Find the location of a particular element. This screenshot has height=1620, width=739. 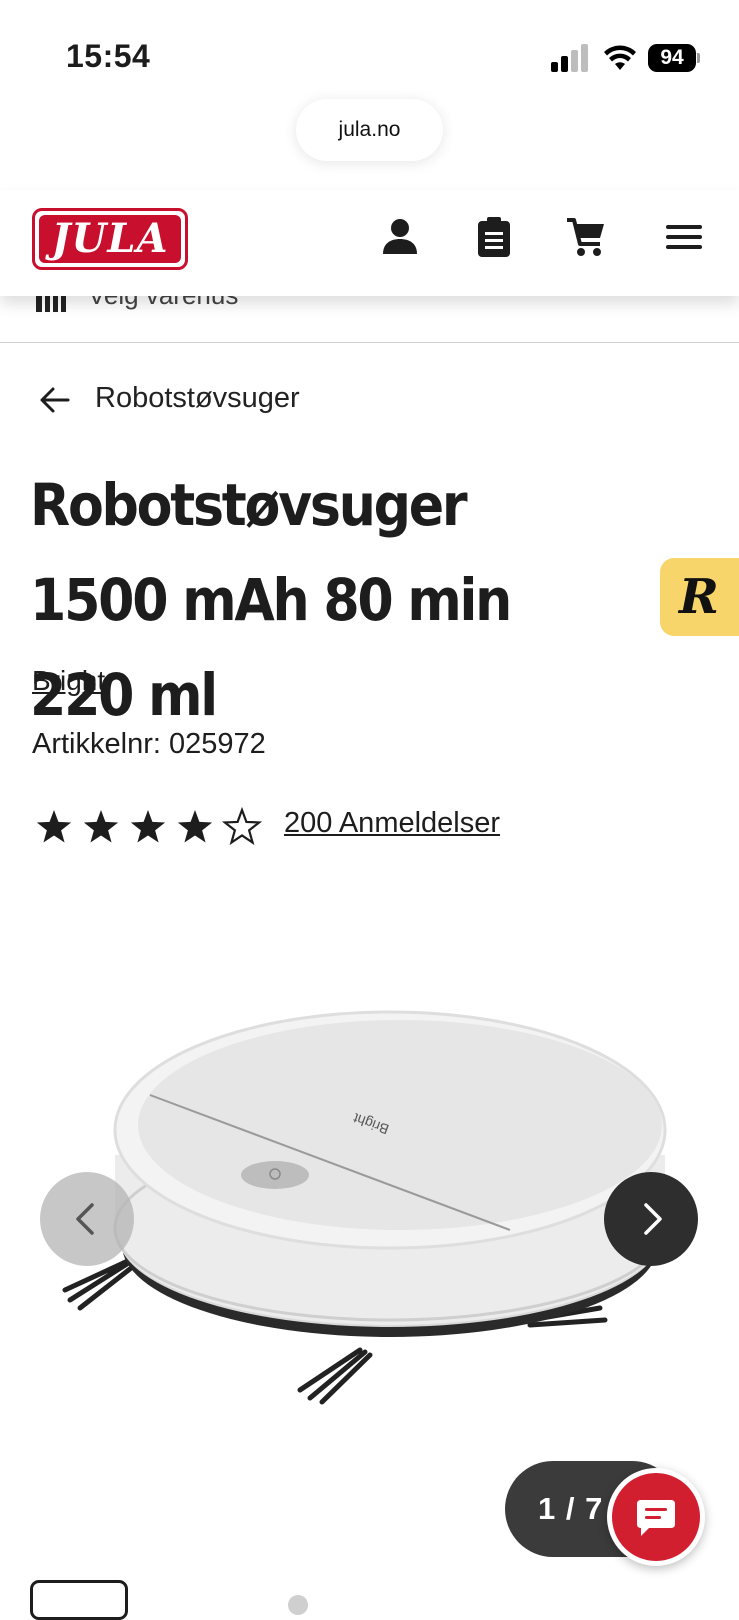

clipboard-icon is located at coordinates (494, 237).